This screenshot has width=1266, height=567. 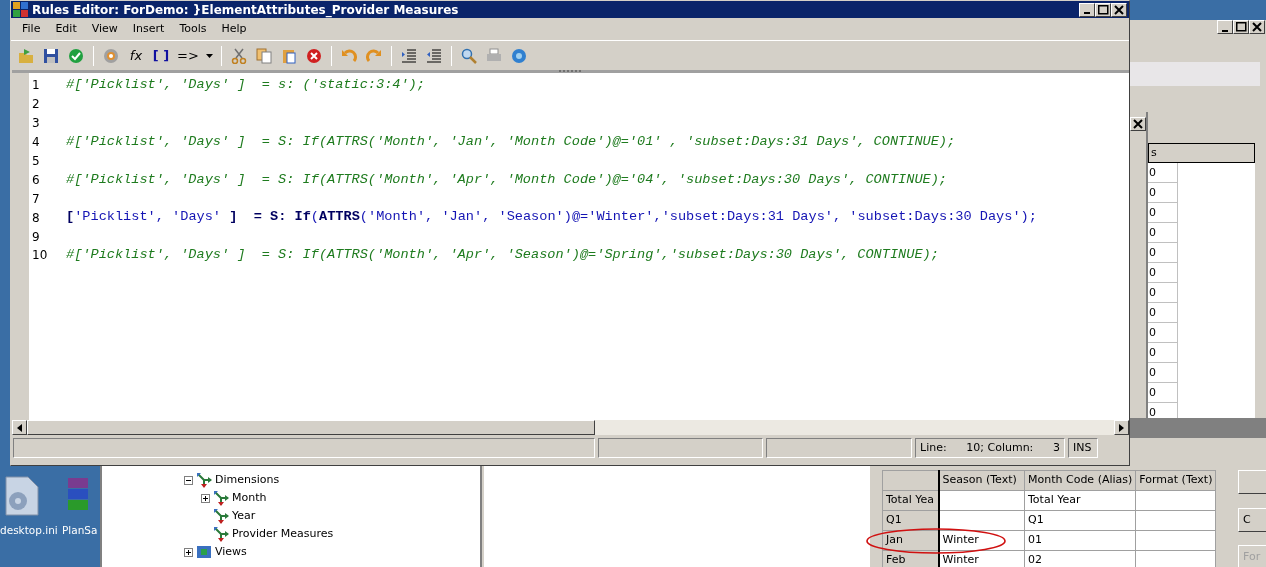 What do you see at coordinates (981, 540) in the screenshot?
I see `table-cell: Winter` at bounding box center [981, 540].